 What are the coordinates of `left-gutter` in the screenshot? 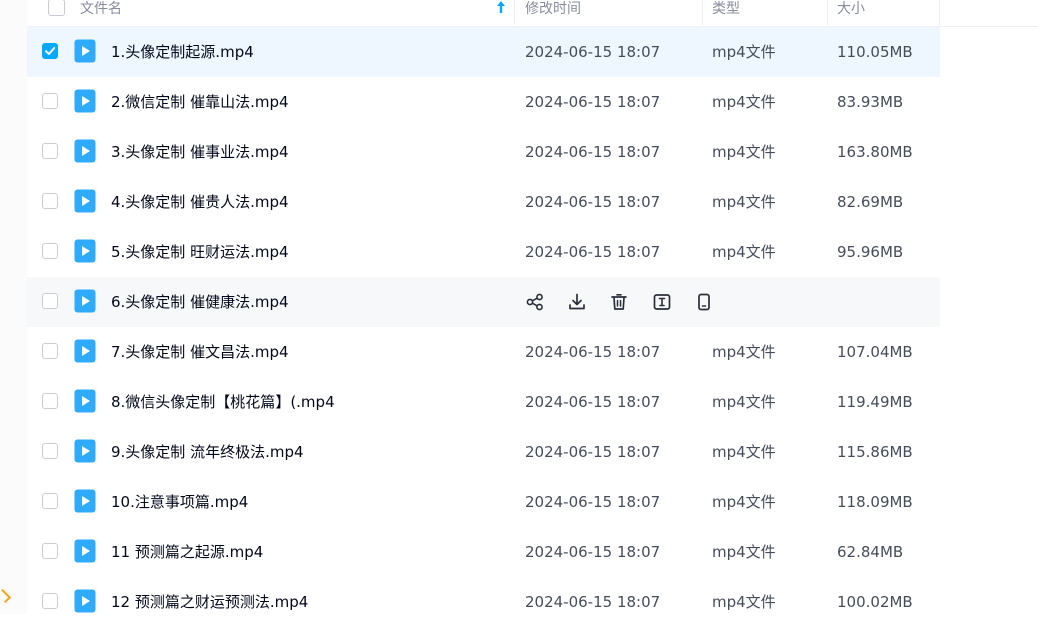 It's located at (13, 307).